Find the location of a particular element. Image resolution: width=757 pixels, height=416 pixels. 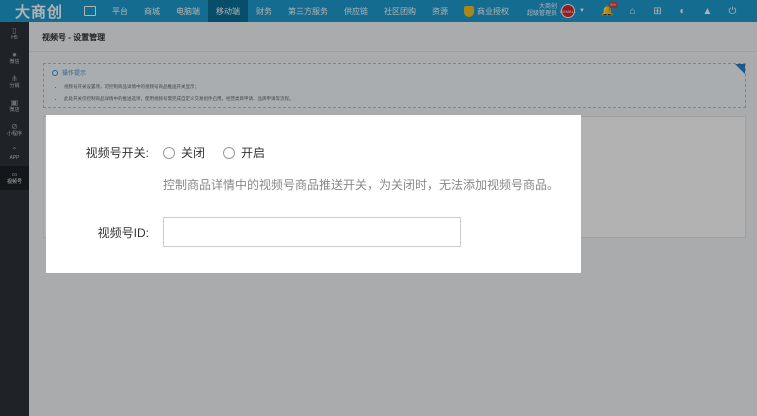

switch-label: 视频号开关: is located at coordinates (117, 153).